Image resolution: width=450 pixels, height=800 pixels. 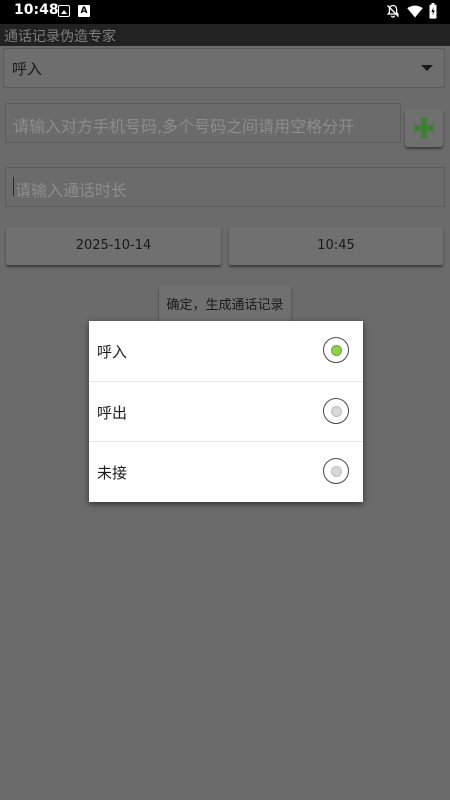 What do you see at coordinates (27, 69) in the screenshot?
I see `call-type-spinner-value: 呼入` at bounding box center [27, 69].